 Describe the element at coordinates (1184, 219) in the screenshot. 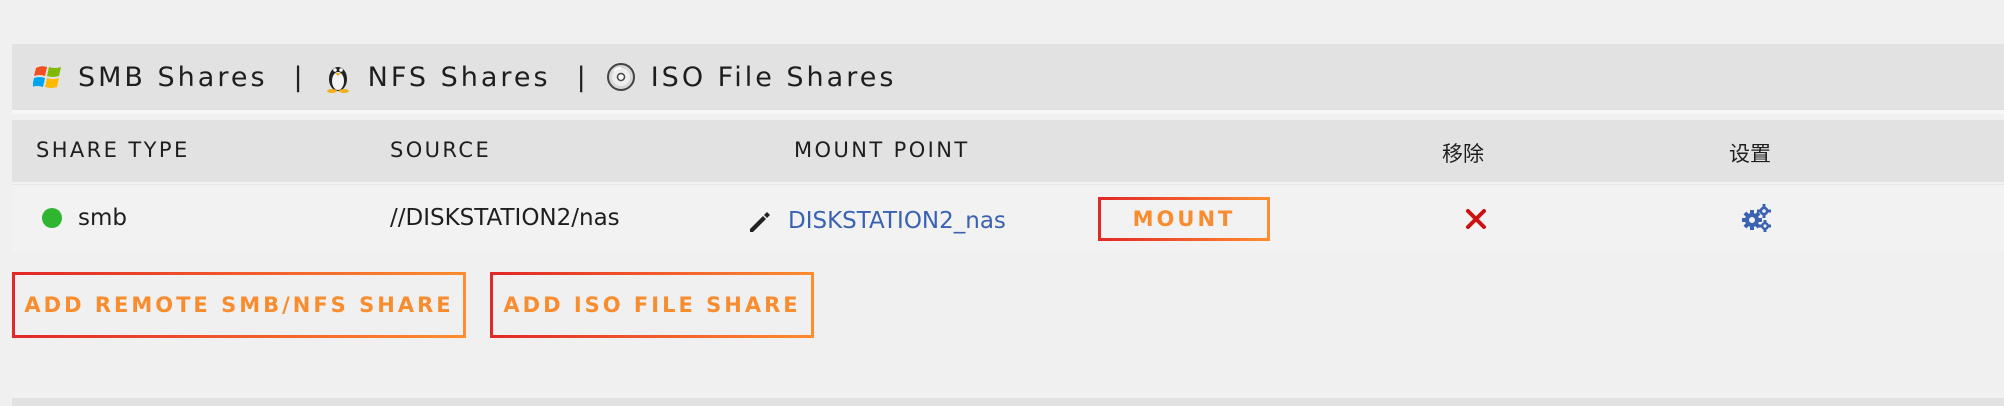

I see `mount-button: MOUNT` at that location.